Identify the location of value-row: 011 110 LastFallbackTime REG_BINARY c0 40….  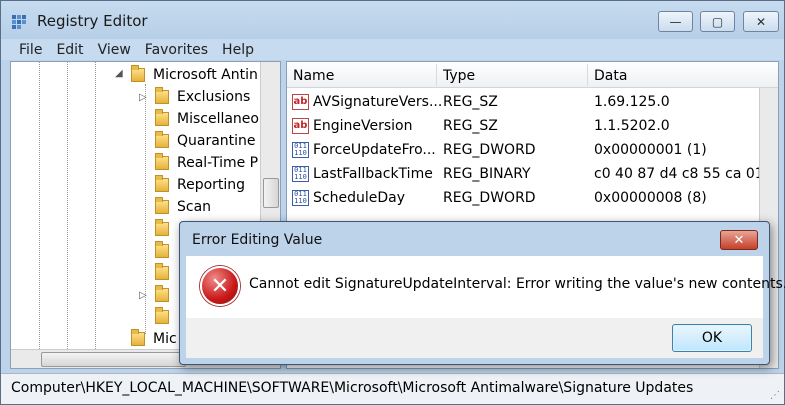
(525, 174).